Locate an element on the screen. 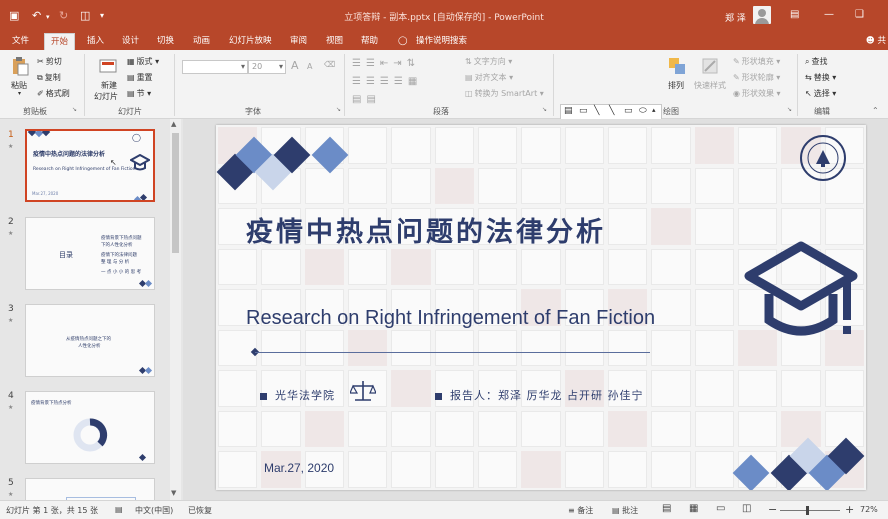  copy-button: ⧉ 复制 is located at coordinates (49, 77).